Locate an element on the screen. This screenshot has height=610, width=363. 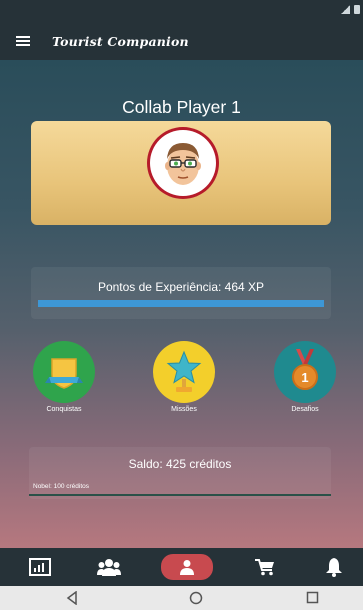
battery-icon is located at coordinates (357, 9).